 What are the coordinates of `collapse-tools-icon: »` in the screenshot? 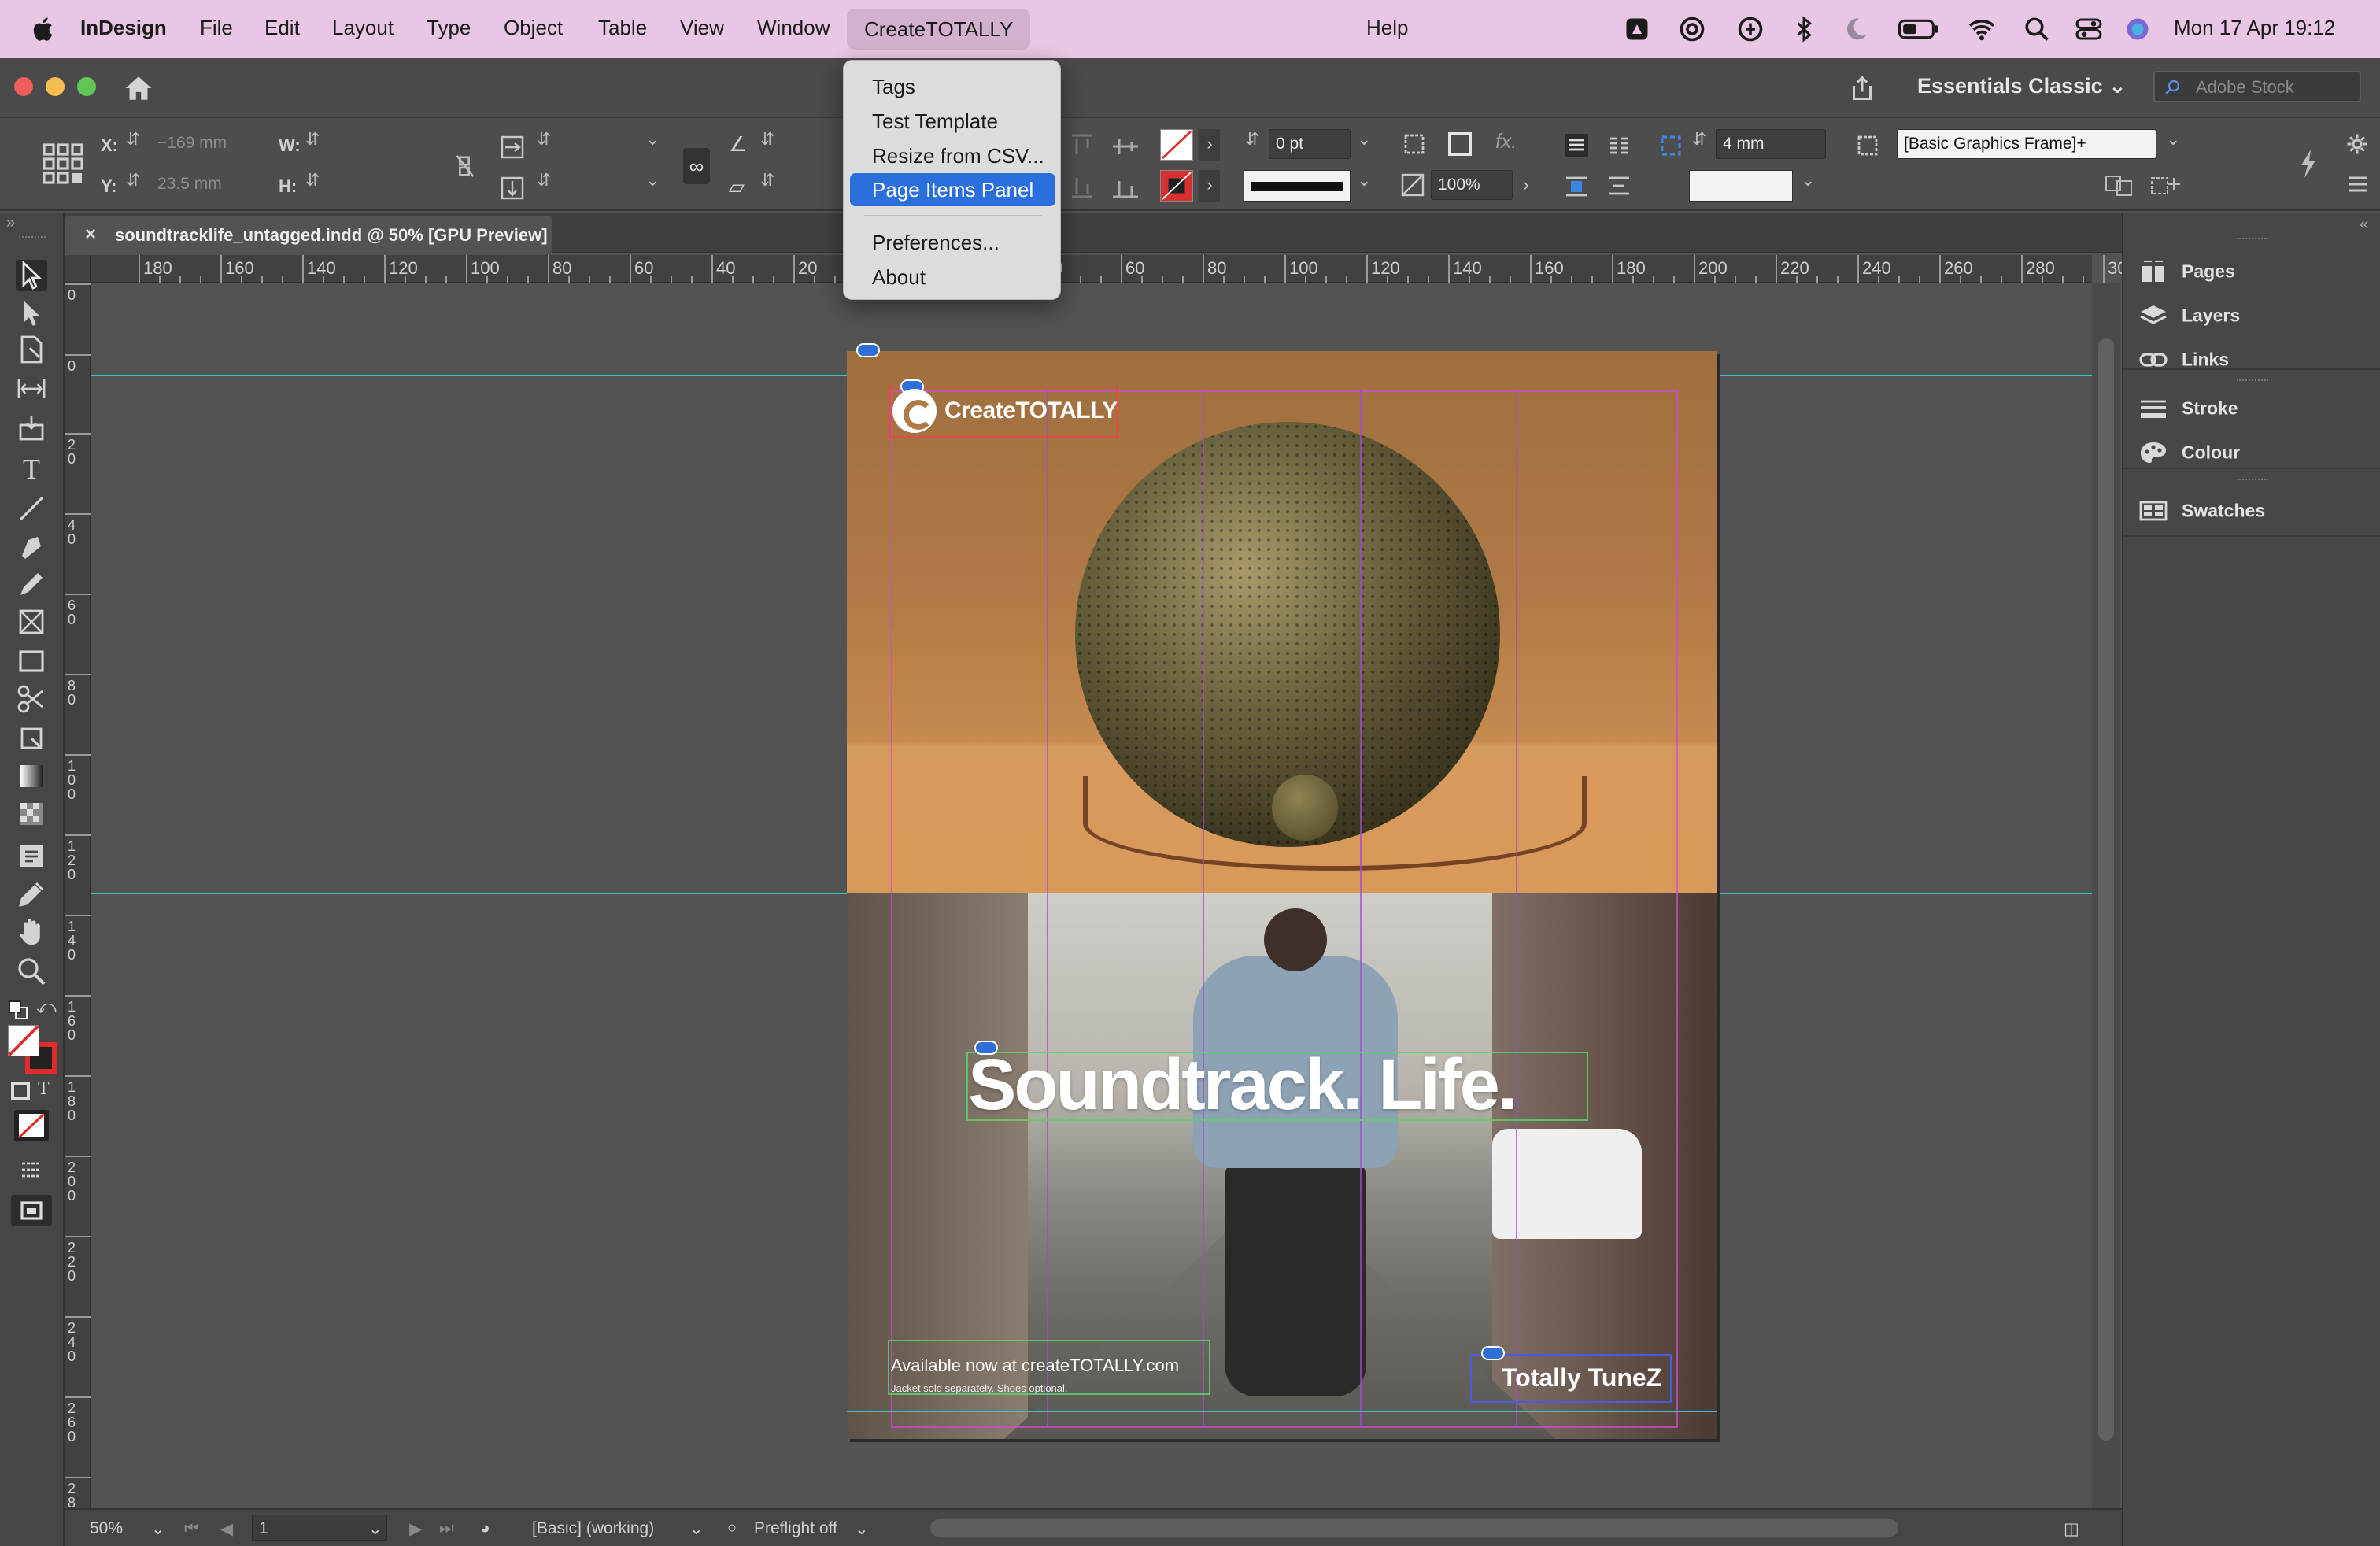 It's located at (10, 223).